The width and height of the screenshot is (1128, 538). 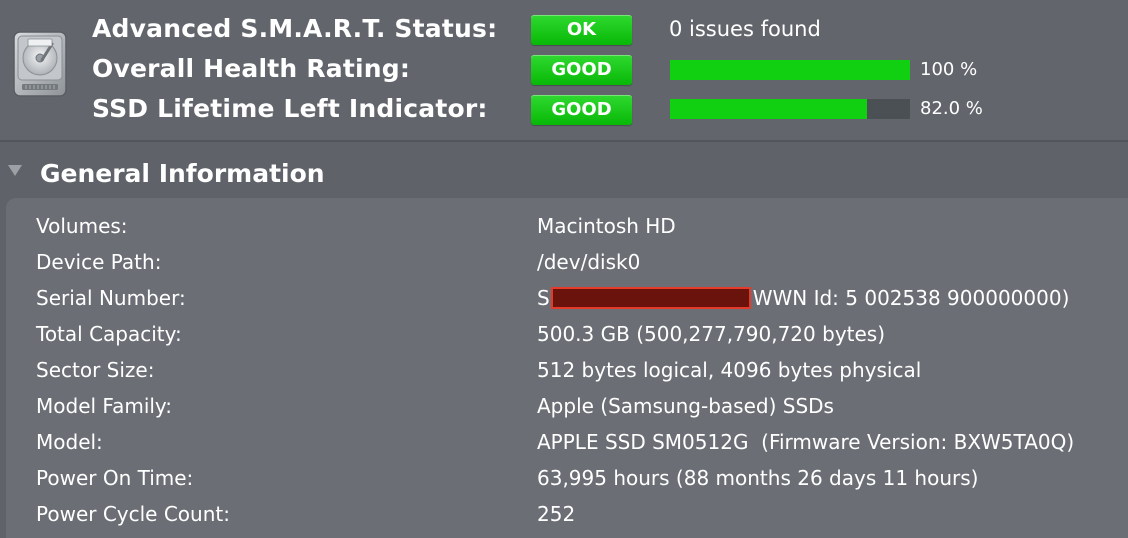 What do you see at coordinates (104, 406) in the screenshot?
I see `info-key: Model Family:` at bounding box center [104, 406].